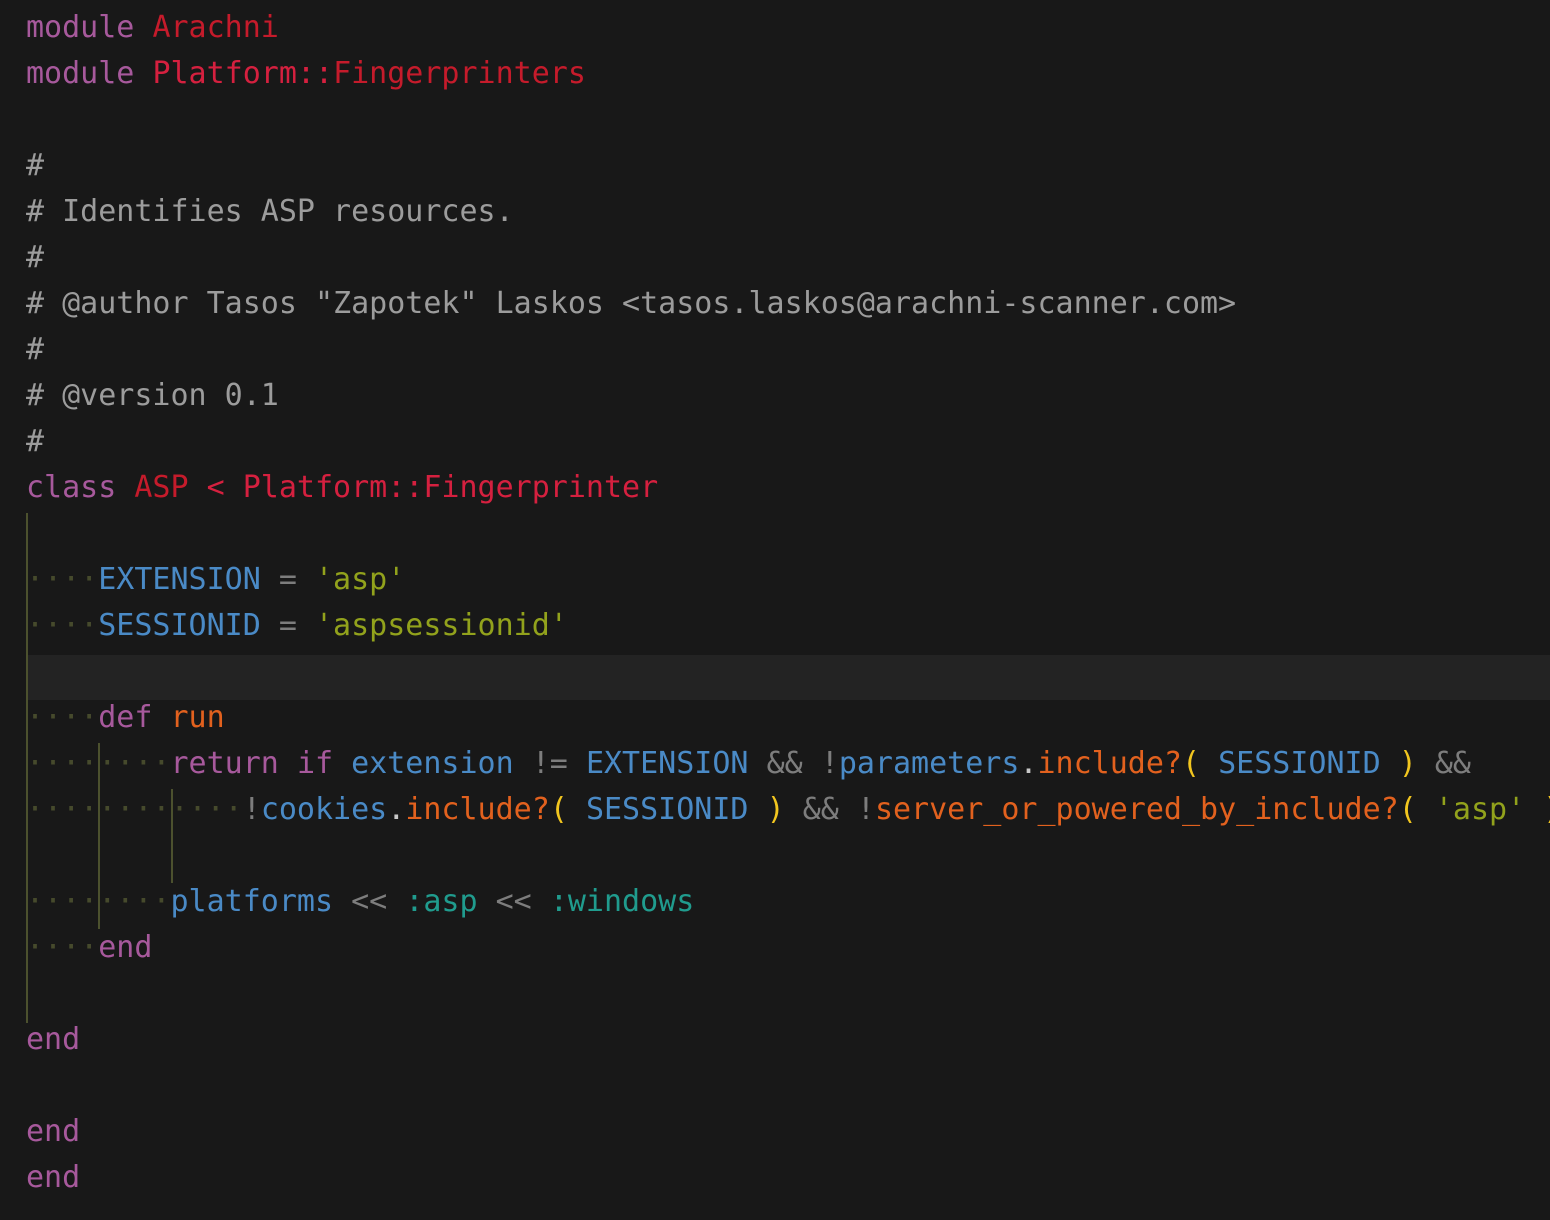  I want to click on method-call: server_or_powered_by_include?, so click(1136, 809).